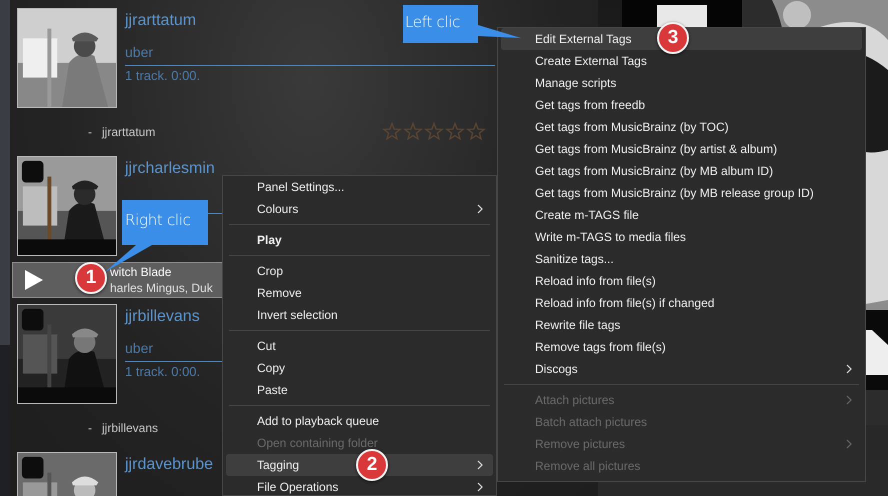 The width and height of the screenshot is (888, 496). Describe the element at coordinates (432, 22) in the screenshot. I see `callout-text: Left clic` at that location.